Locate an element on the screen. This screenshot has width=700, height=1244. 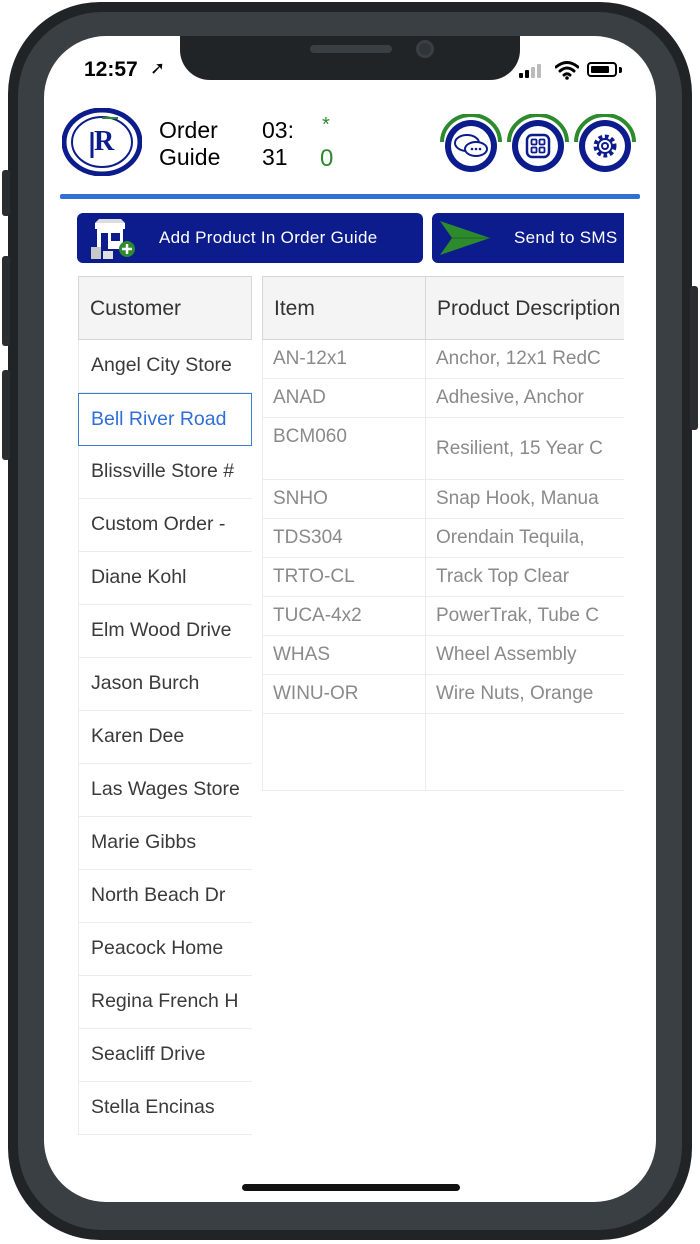
battery-cap is located at coordinates (620, 70).